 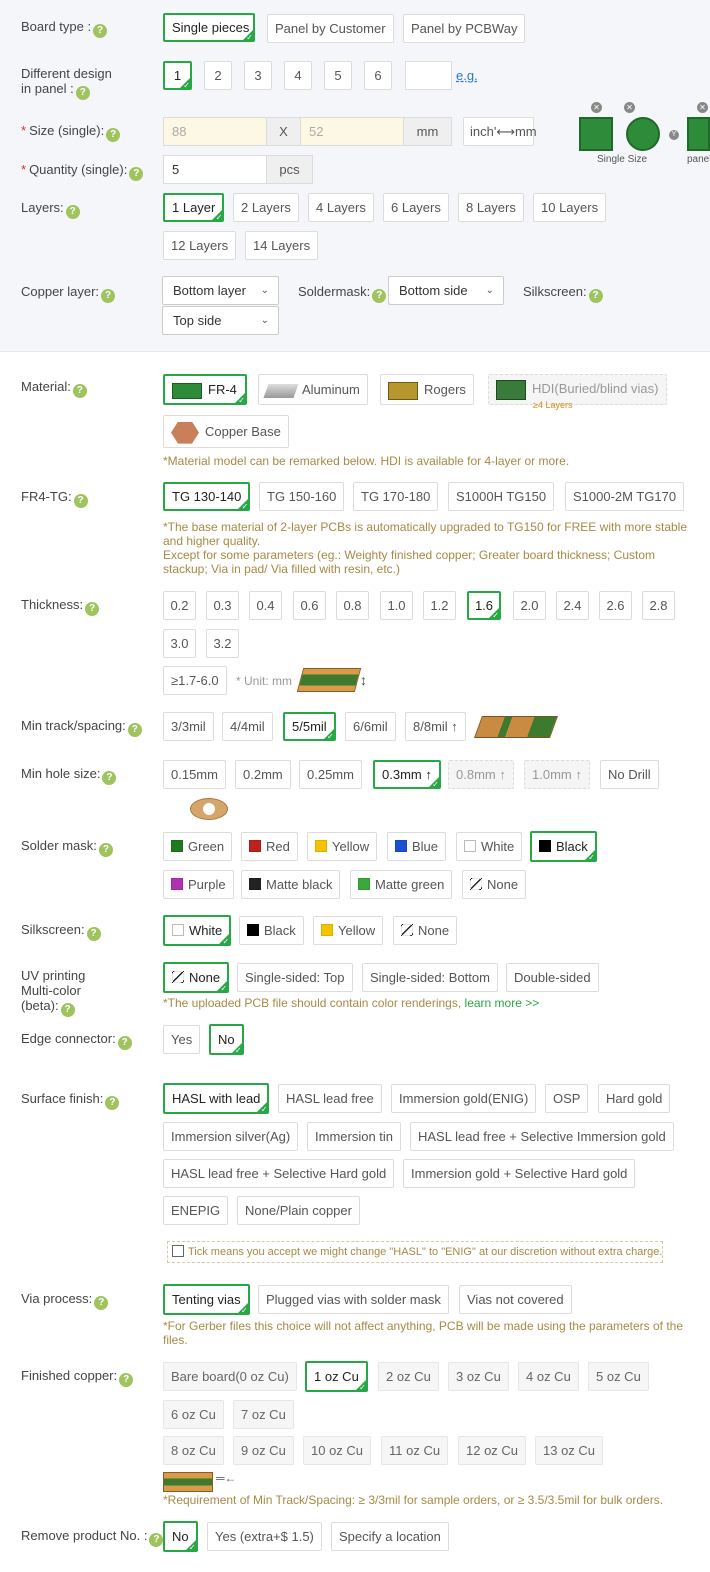 What do you see at coordinates (230, 1376) in the screenshot?
I see `copper-bare: Bare board(0 oz Cu)` at bounding box center [230, 1376].